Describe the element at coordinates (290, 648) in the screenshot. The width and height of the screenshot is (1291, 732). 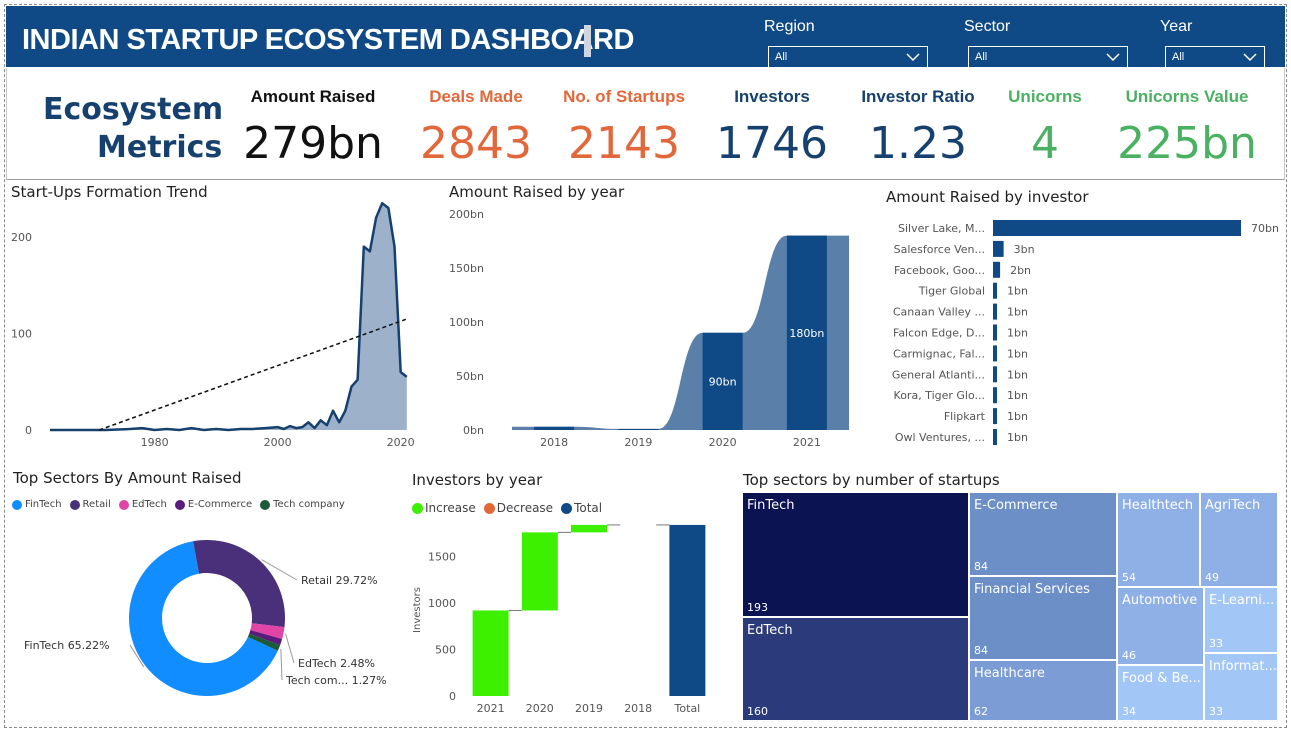
I see `donut-leader-line` at that location.